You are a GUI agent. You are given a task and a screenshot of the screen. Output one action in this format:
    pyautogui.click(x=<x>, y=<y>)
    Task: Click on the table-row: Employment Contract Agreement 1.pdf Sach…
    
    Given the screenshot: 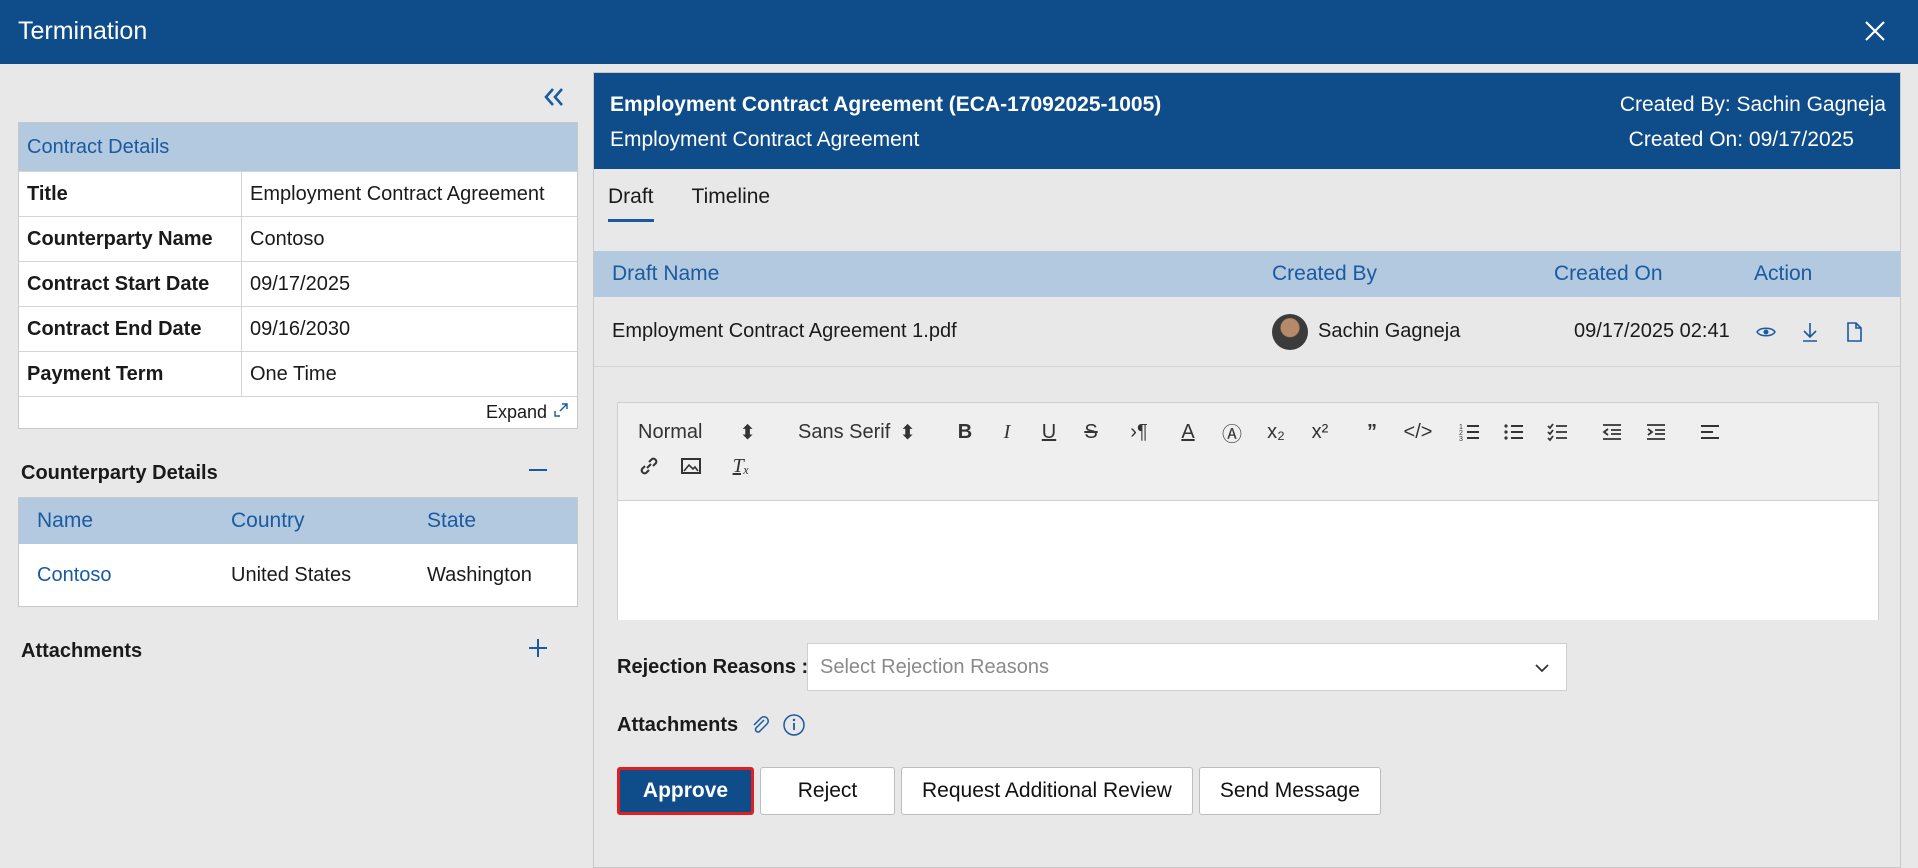 What is the action you would take?
    pyautogui.click(x=1247, y=332)
    